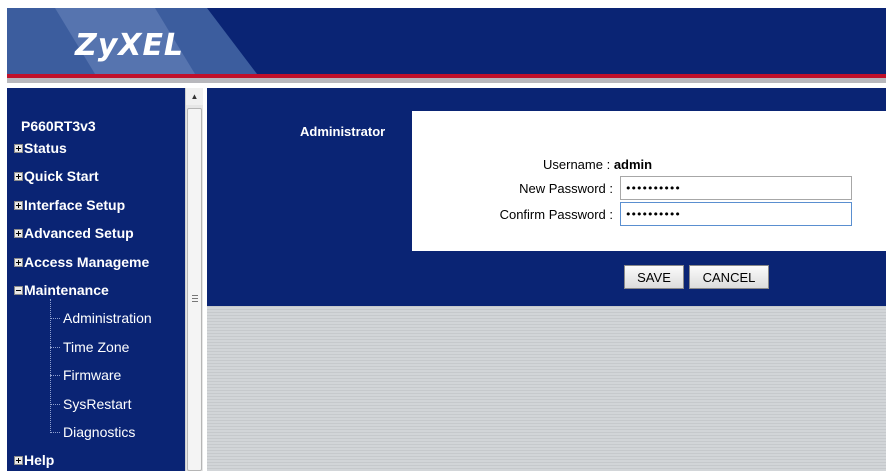 The image size is (886, 471). Describe the element at coordinates (87, 262) in the screenshot. I see `sidebar-item-label: Access Manageme` at that location.